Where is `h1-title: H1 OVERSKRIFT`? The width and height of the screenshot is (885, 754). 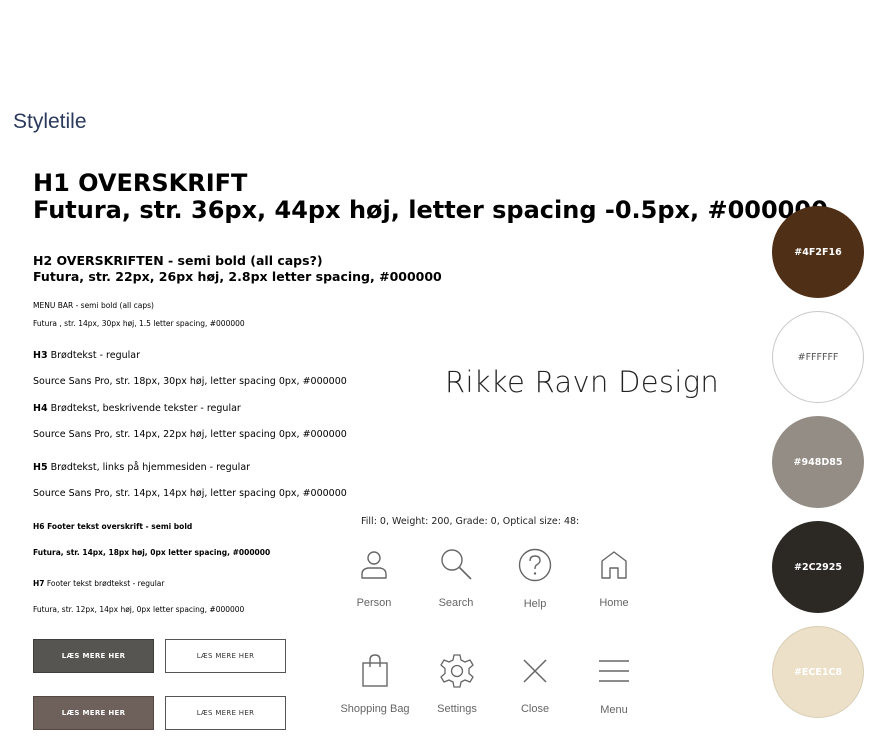
h1-title: H1 OVERSKRIFT is located at coordinates (140, 183).